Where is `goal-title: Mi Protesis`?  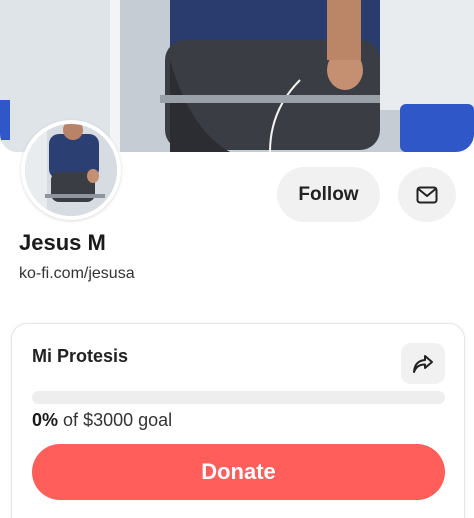 goal-title: Mi Protesis is located at coordinates (80, 356).